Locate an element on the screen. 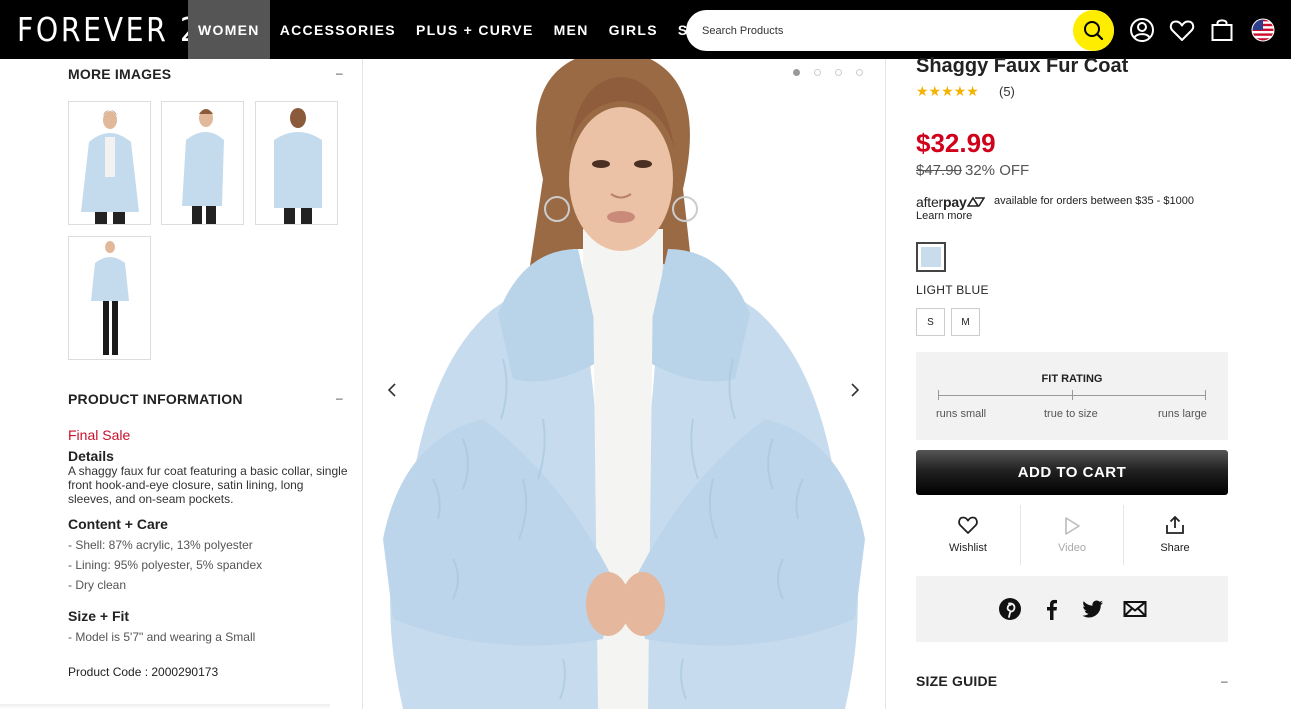 The width and height of the screenshot is (1291, 709). thumbnail-back-image is located at coordinates (296, 163).